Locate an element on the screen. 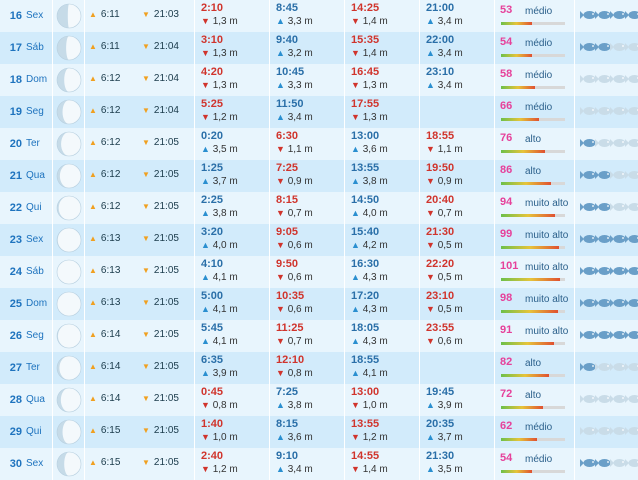 This screenshot has height=480, width=638. tide-low: 7:25 ▼ 0,9 m is located at coordinates (307, 176).